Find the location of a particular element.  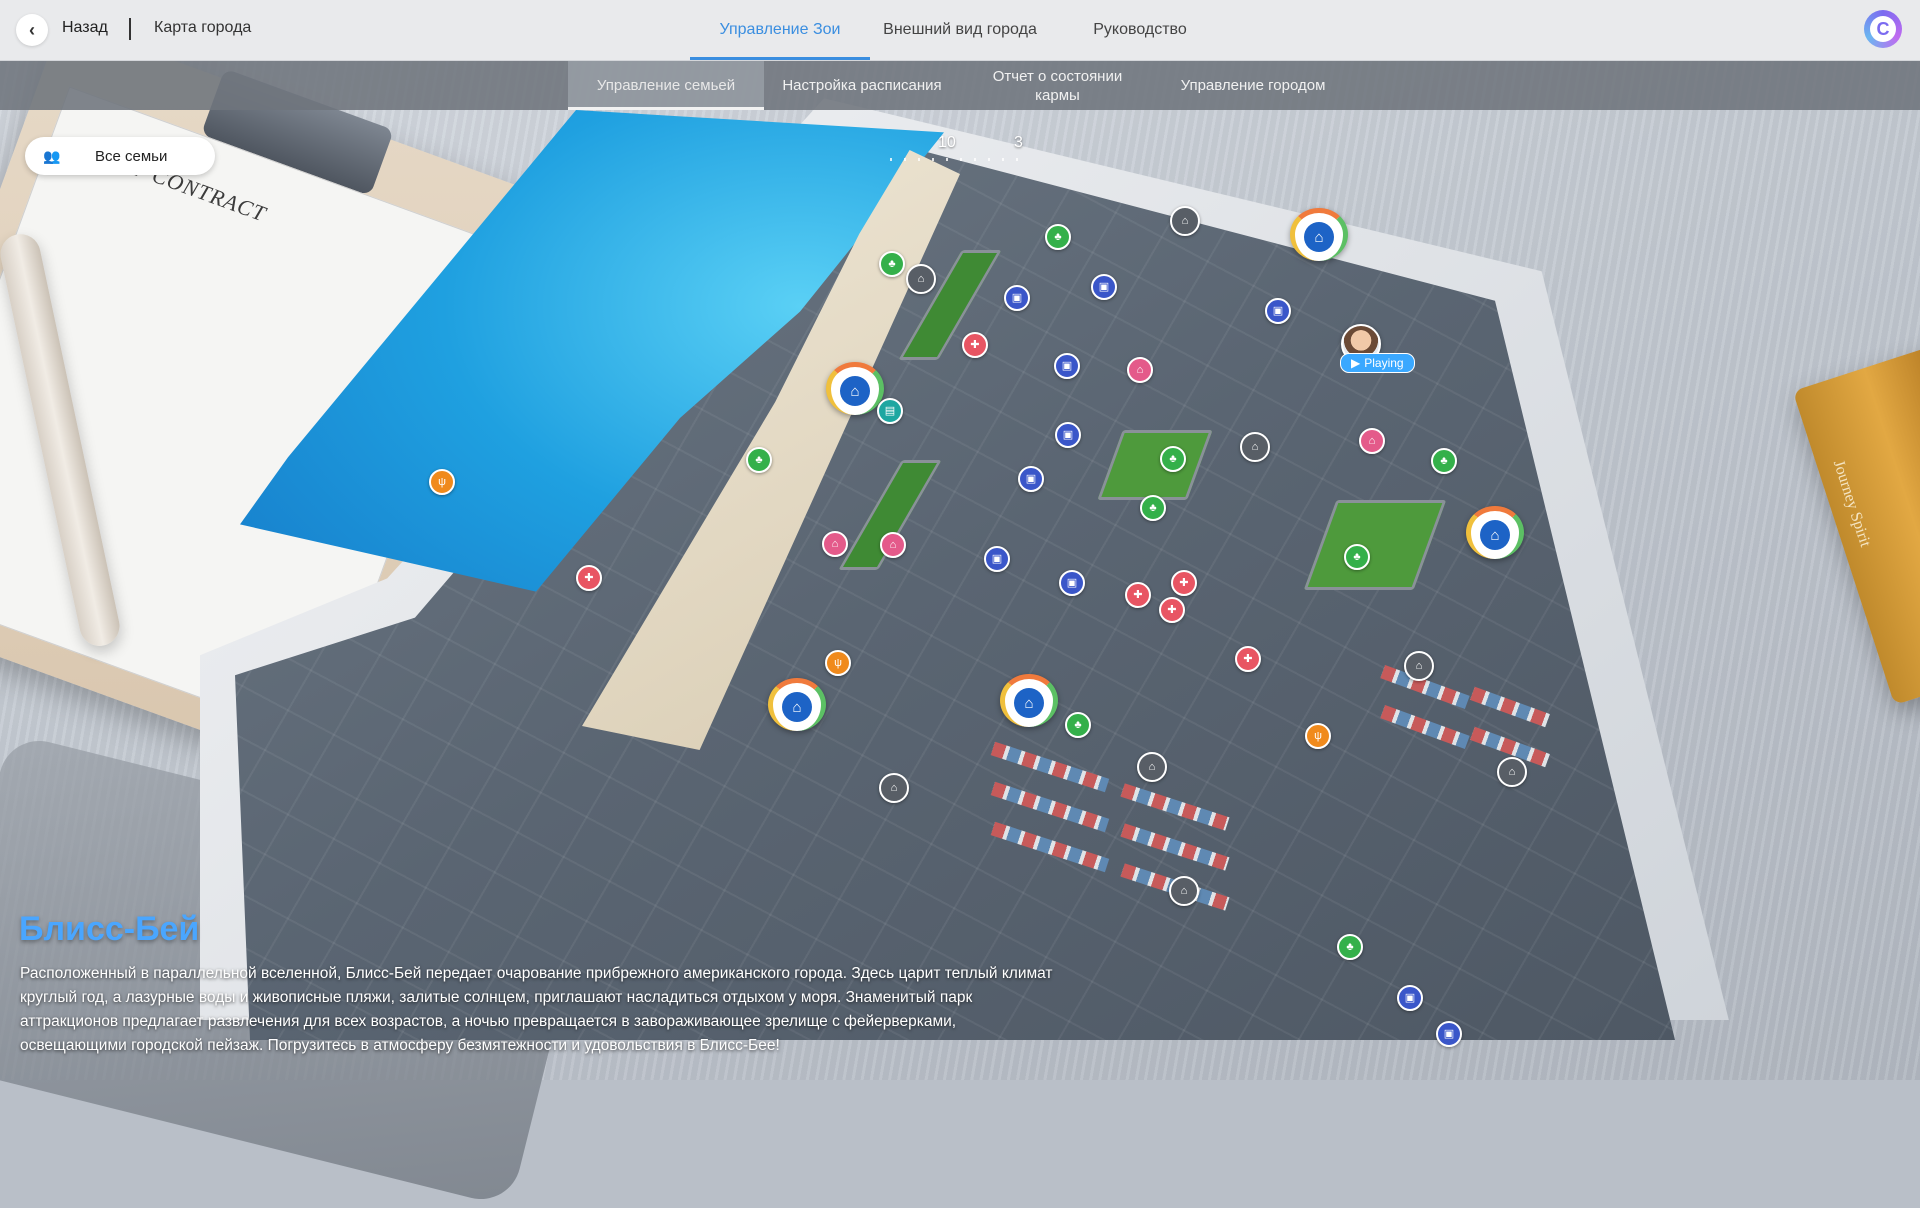

tab-city-appearance: Внешний вид города is located at coordinates (960, 30).